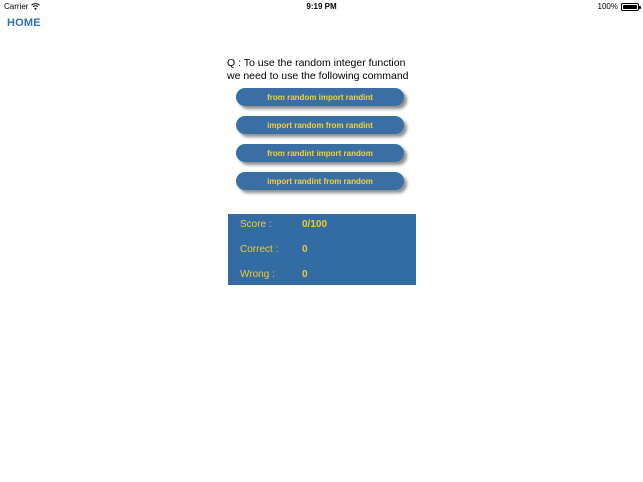 The image size is (643, 482). Describe the element at coordinates (283, 224) in the screenshot. I see `score-row: Score : 0/100` at that location.